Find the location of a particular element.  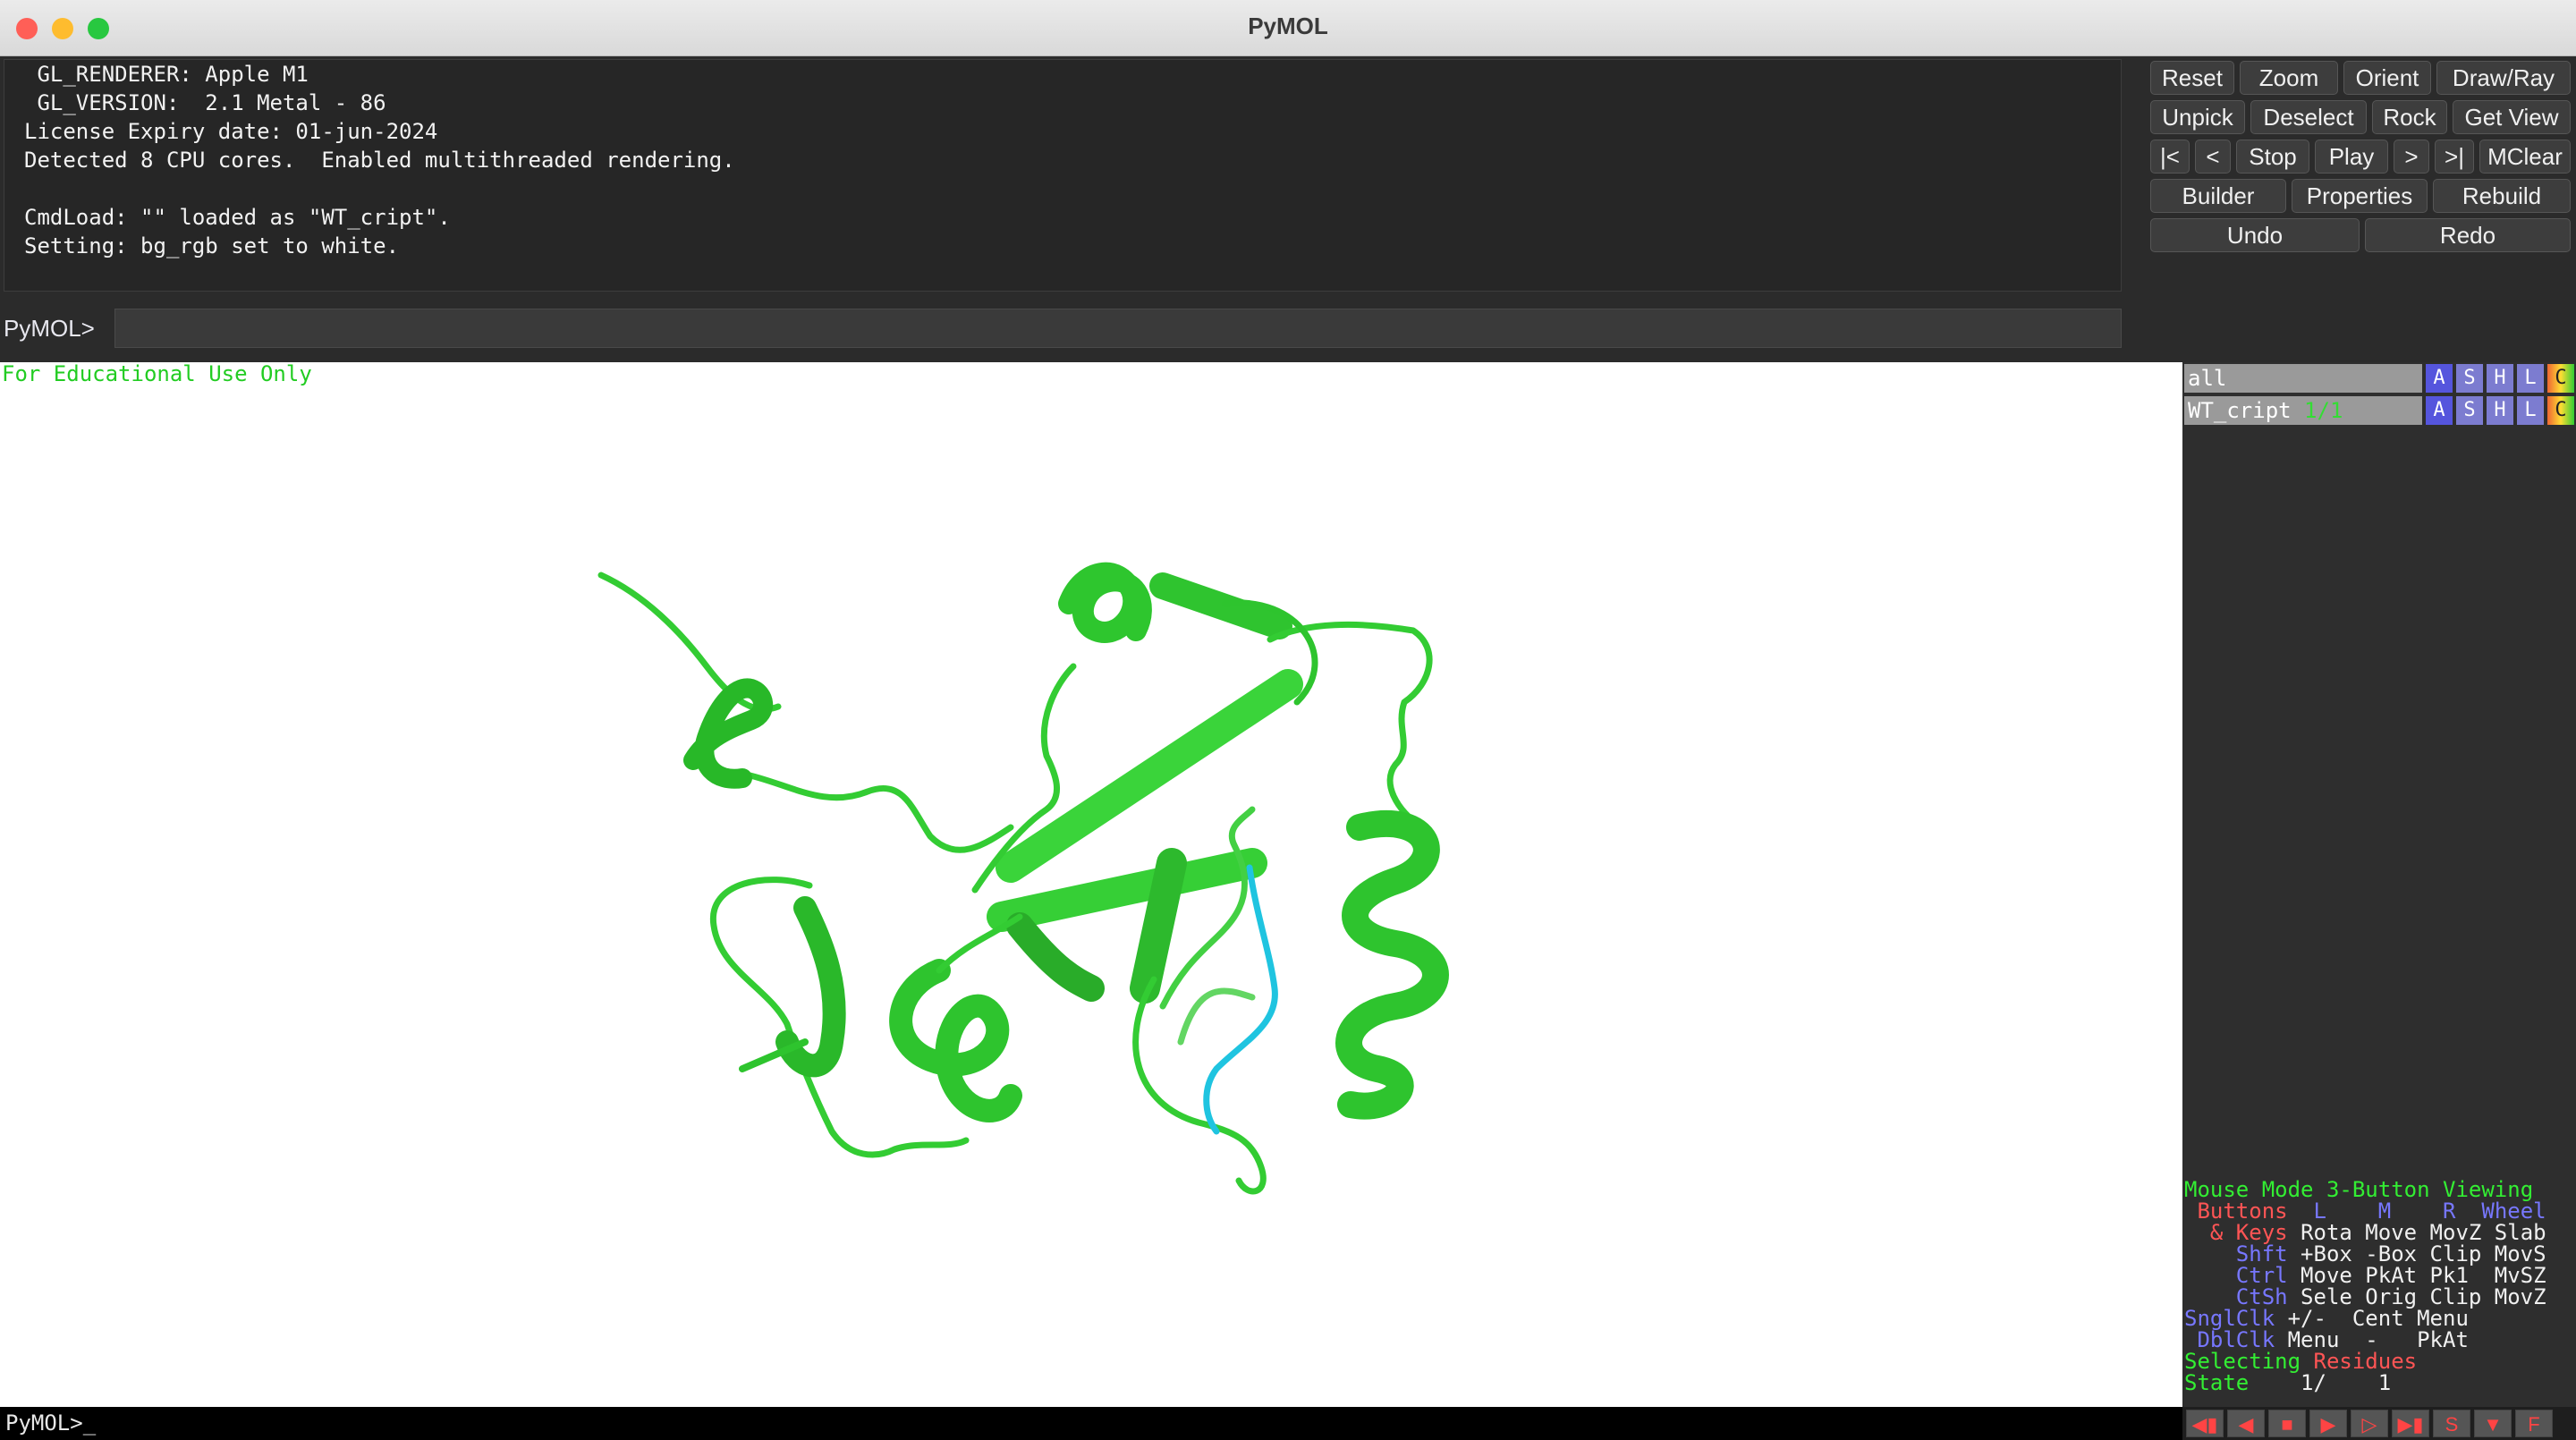

unpick-button: Unpick is located at coordinates (2197, 117).